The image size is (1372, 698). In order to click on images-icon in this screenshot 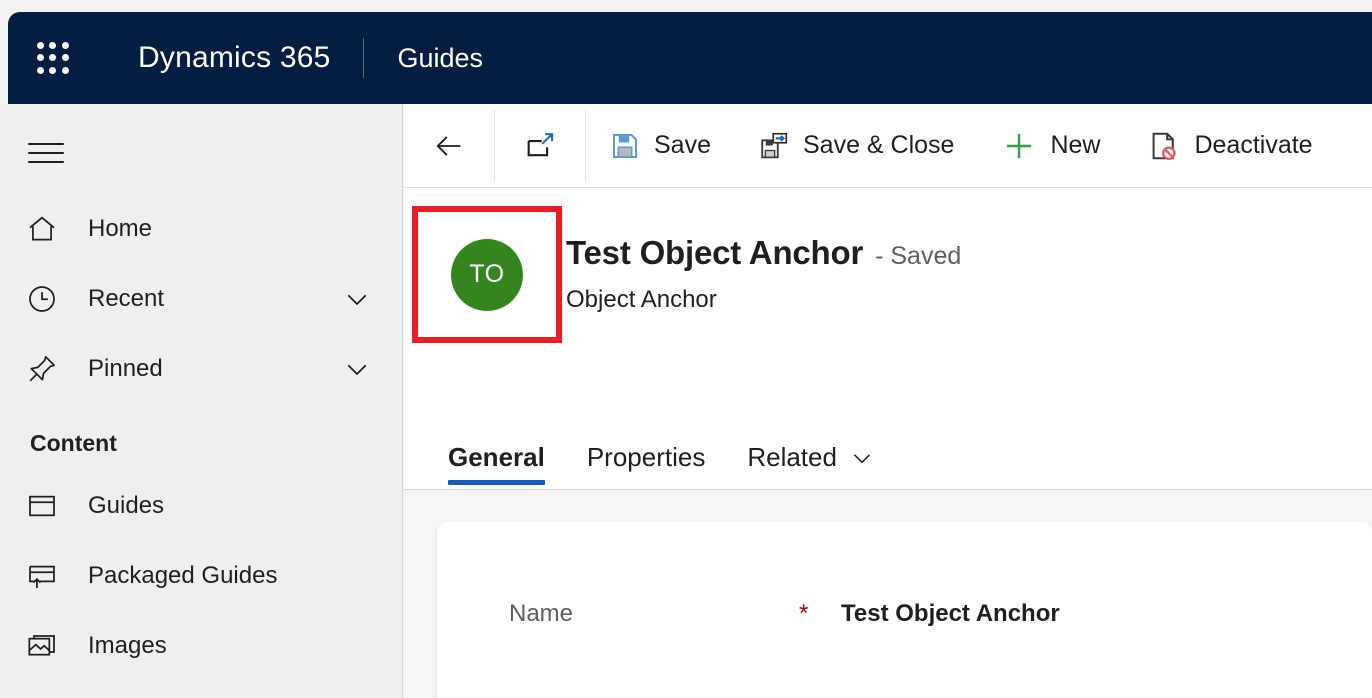, I will do `click(48, 646)`.